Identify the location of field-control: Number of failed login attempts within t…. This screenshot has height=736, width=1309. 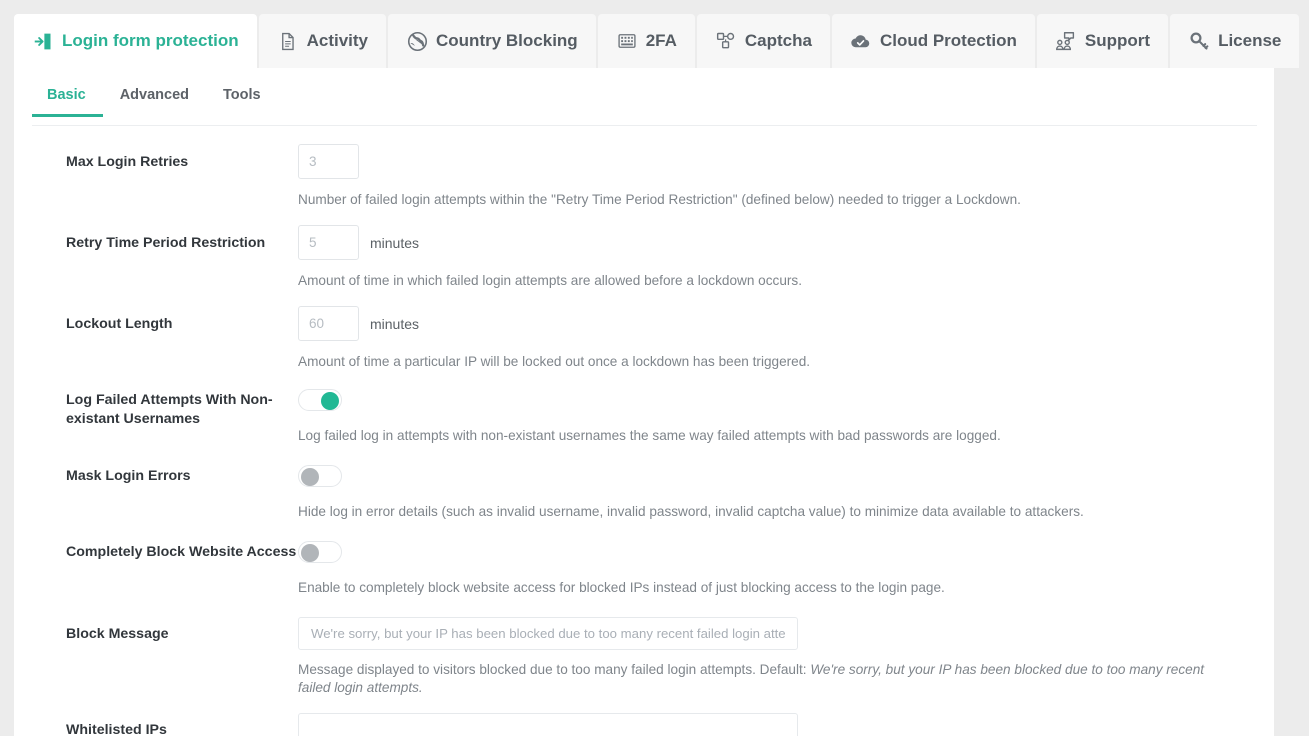
(786, 176).